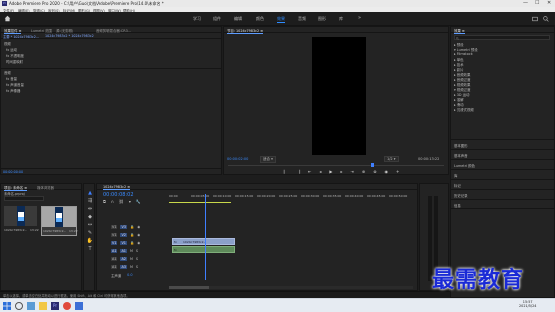  What do you see at coordinates (66, 36) in the screenshot?
I see `sequence-clip-label: 1024c7983c2 * 1024c7983c2` at bounding box center [66, 36].